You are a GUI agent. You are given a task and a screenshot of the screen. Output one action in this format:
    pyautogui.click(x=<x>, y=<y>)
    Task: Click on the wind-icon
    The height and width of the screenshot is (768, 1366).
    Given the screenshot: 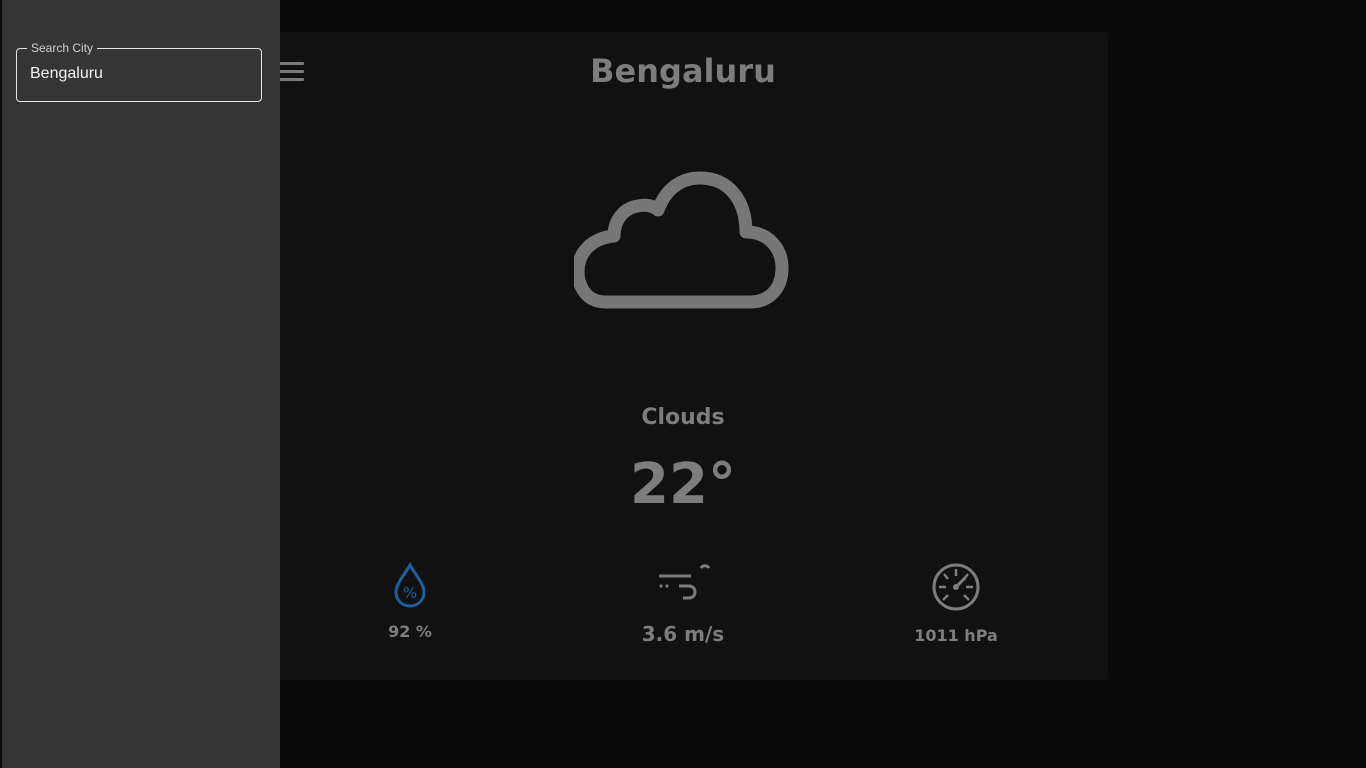 What is the action you would take?
    pyautogui.click(x=685, y=582)
    